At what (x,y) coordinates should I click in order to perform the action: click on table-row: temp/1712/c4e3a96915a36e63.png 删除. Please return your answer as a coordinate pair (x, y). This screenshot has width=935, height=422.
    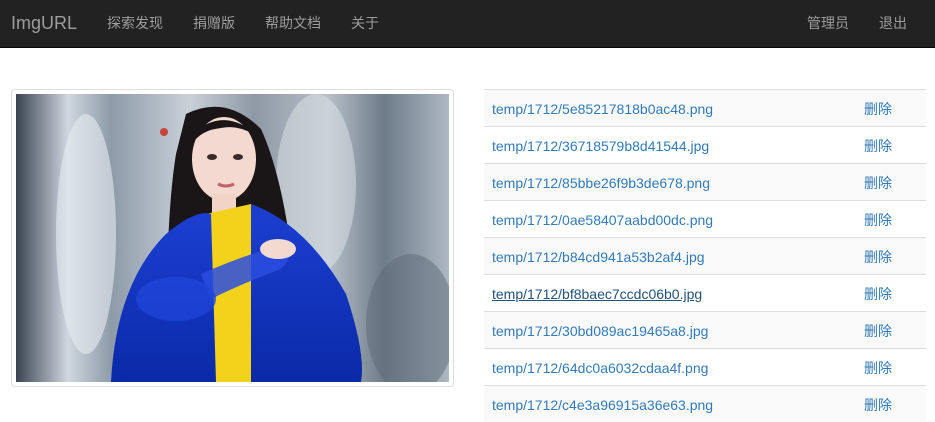
    Looking at the image, I should click on (705, 403).